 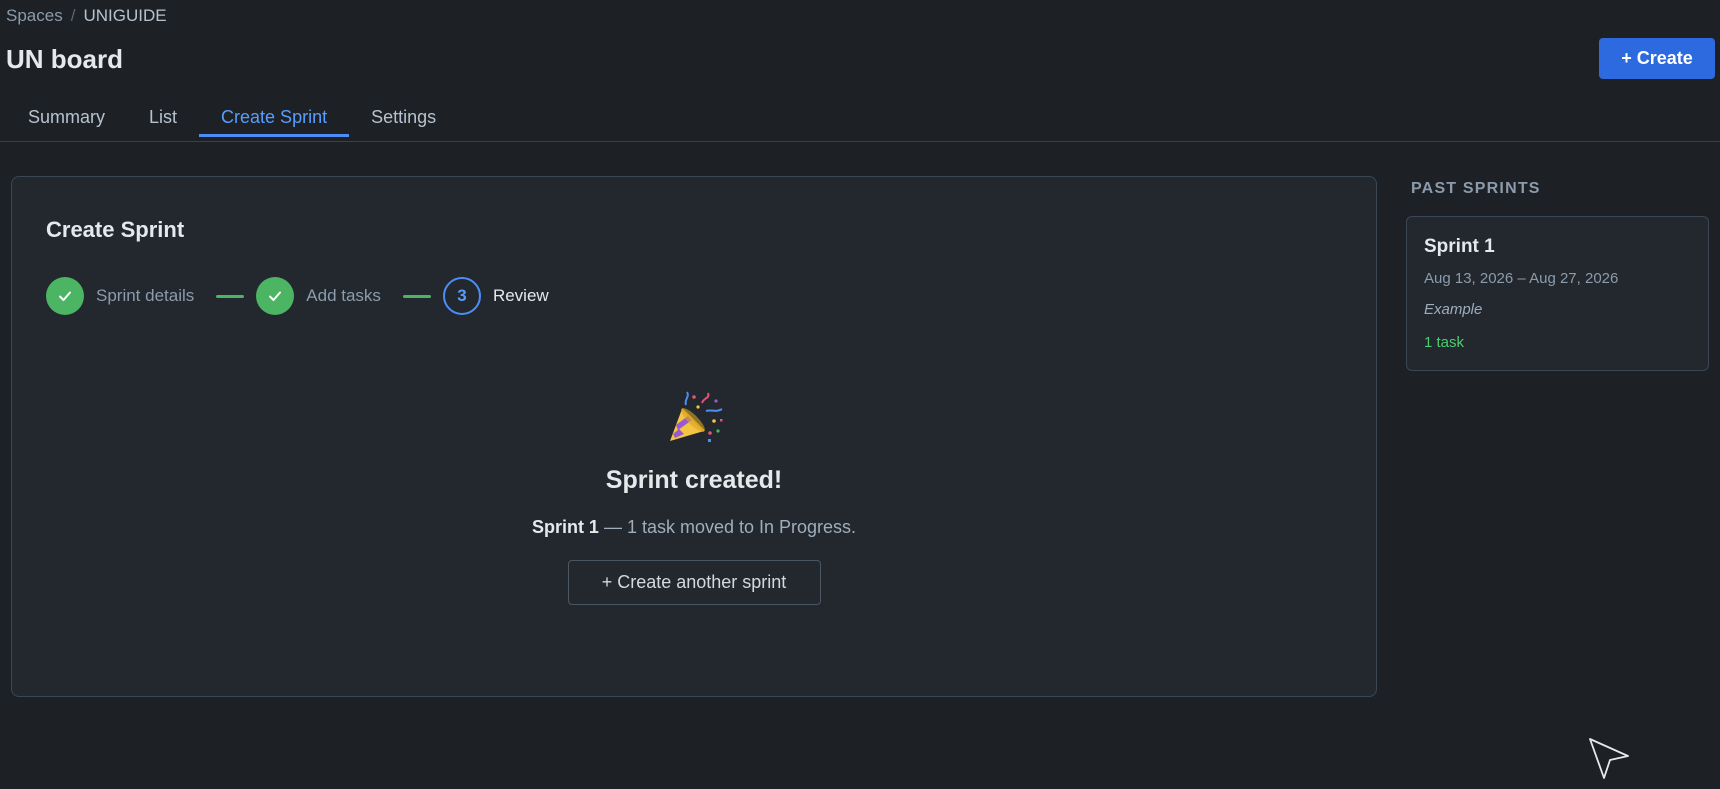 What do you see at coordinates (163, 114) in the screenshot?
I see `tab-list: List` at bounding box center [163, 114].